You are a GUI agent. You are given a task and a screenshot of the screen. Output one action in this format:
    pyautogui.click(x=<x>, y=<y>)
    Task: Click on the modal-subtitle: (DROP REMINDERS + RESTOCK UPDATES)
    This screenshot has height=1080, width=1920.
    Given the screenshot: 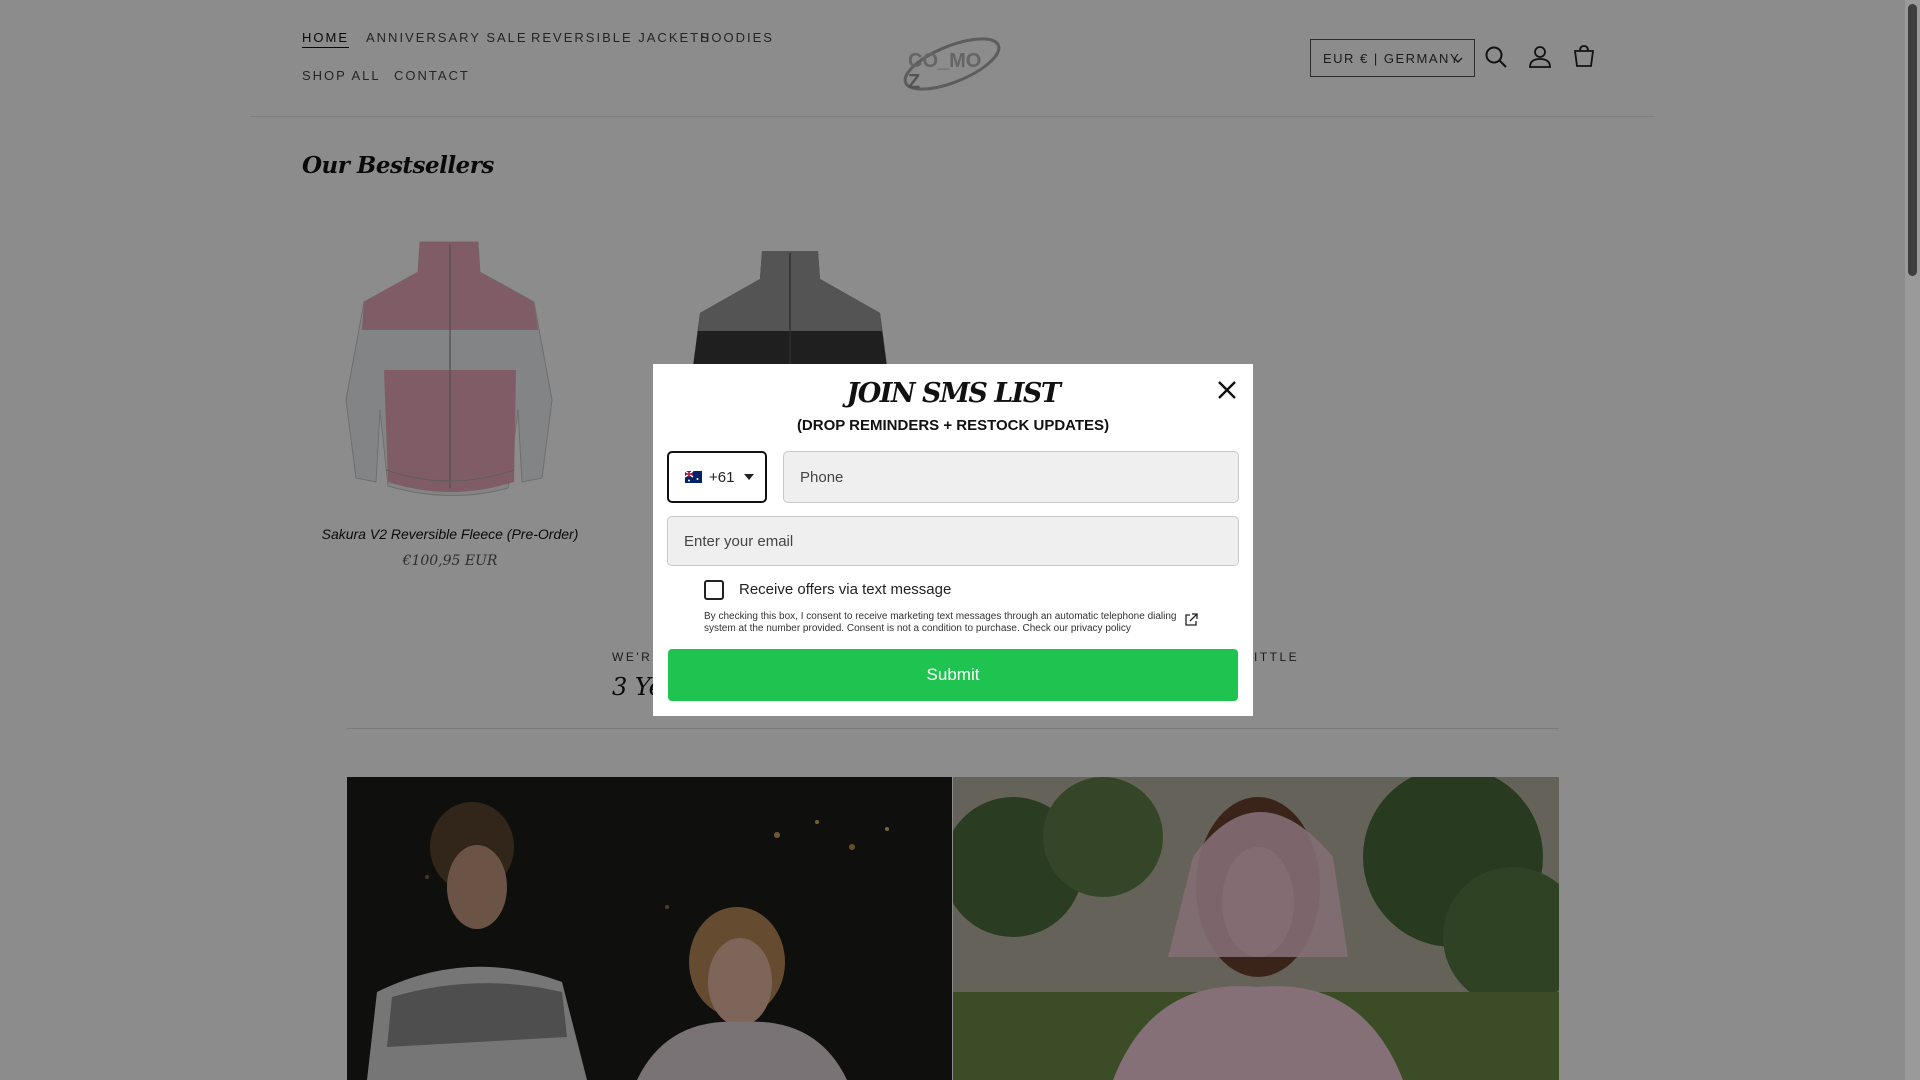 What is the action you would take?
    pyautogui.click(x=953, y=425)
    